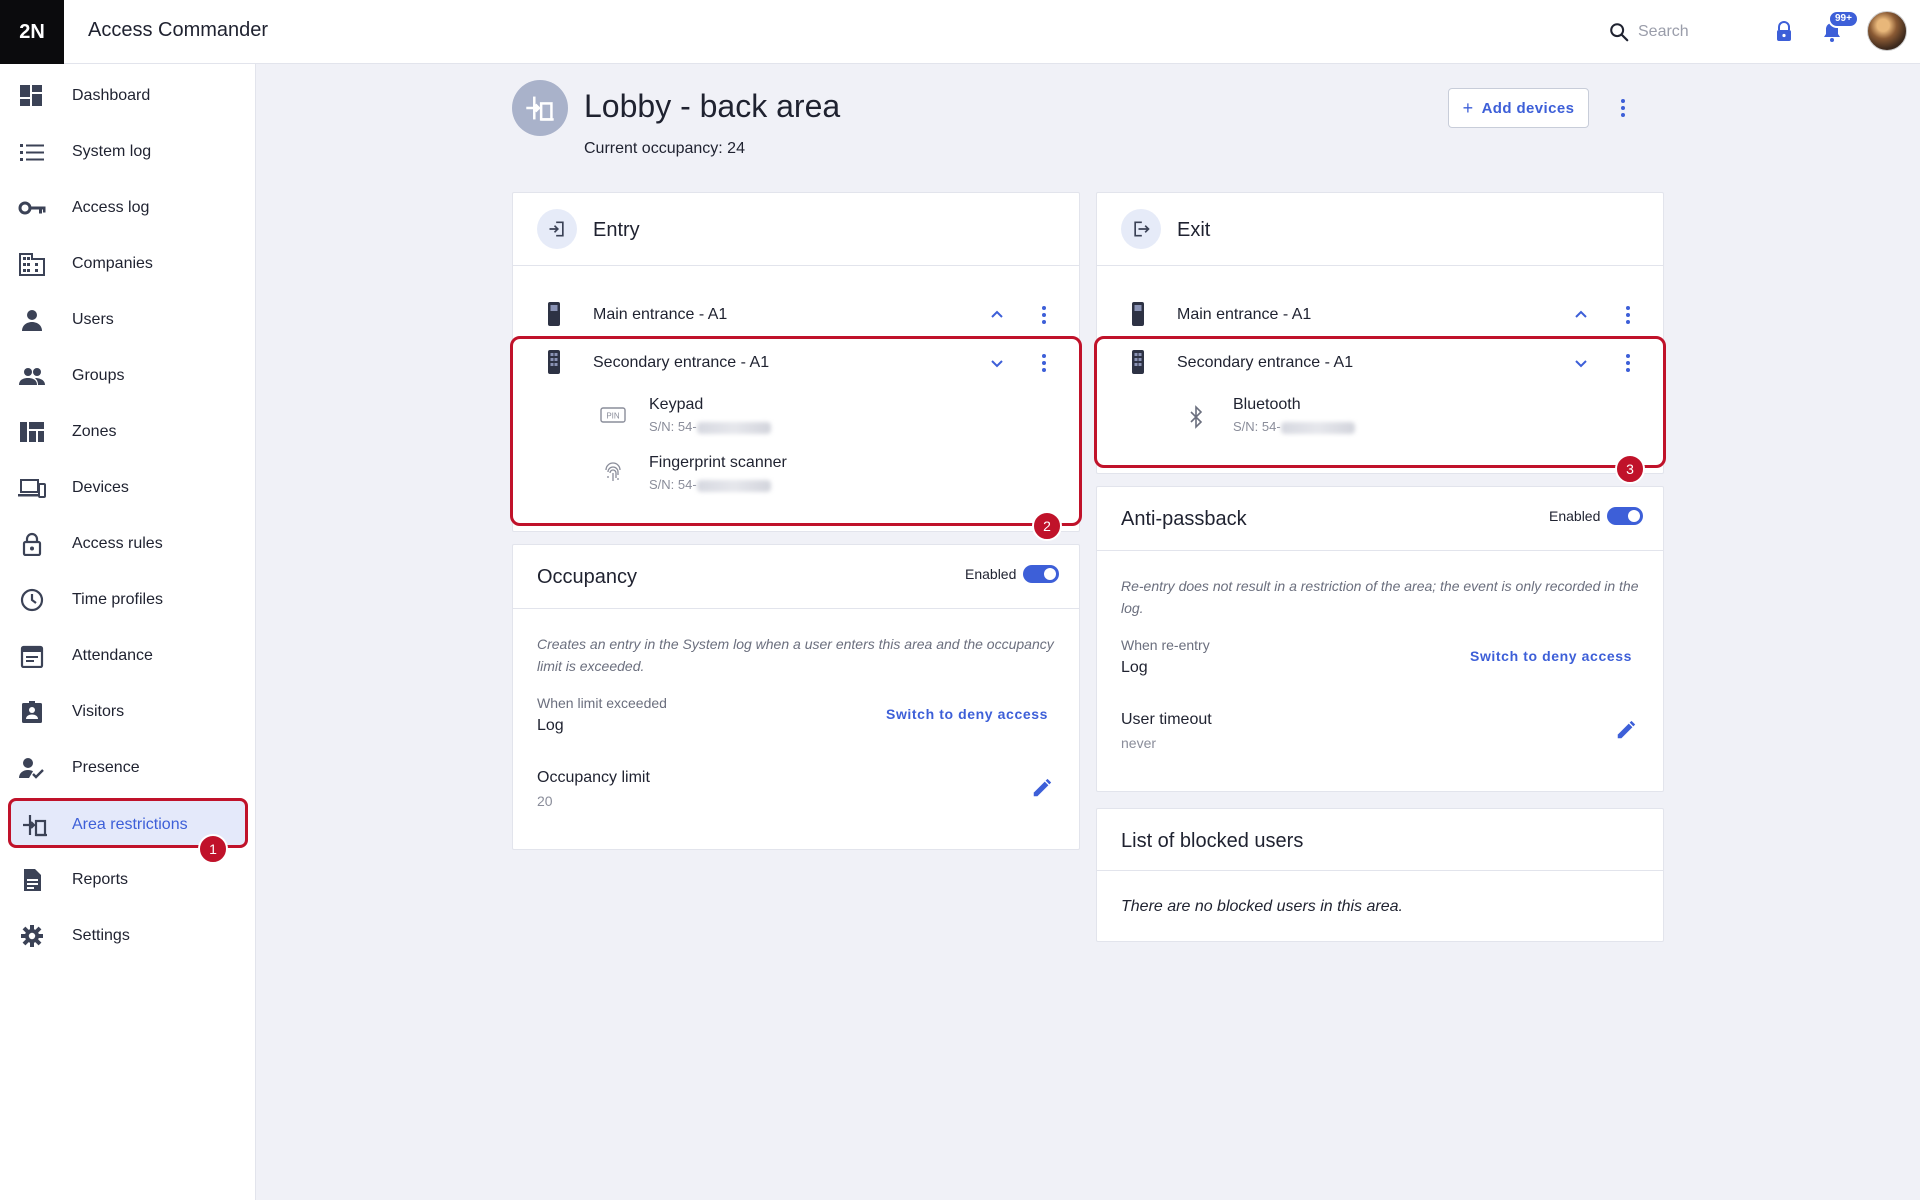 This screenshot has width=1920, height=1200. I want to click on page-title: Lobby - back area, so click(712, 106).